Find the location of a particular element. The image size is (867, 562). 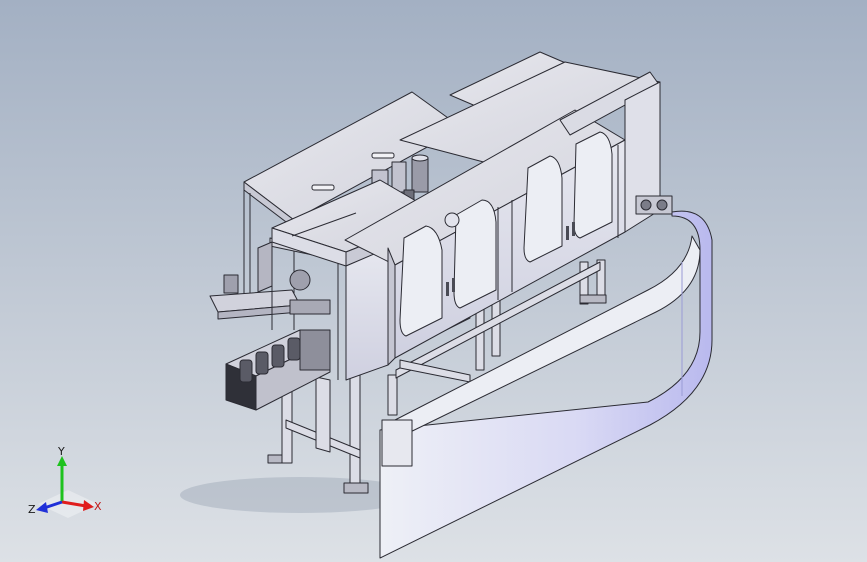

triad-z-label: Z is located at coordinates (32, 509).